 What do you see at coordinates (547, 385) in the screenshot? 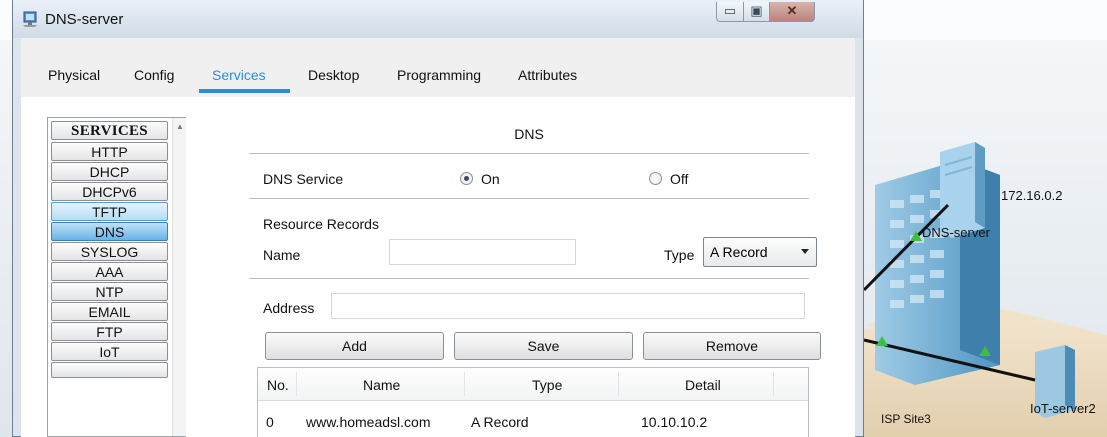
I see `column-type: Type` at bounding box center [547, 385].